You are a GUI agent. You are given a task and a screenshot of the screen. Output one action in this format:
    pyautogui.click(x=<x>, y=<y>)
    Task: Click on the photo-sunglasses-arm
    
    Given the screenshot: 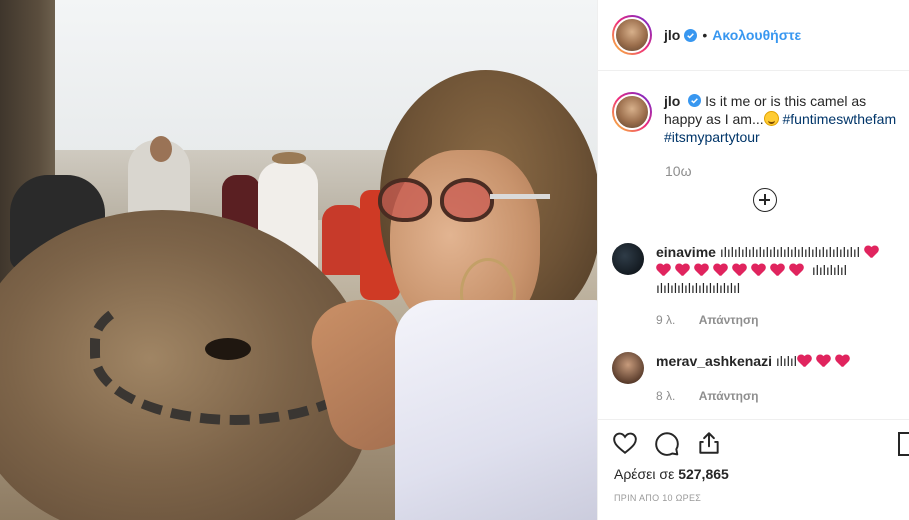 What is the action you would take?
    pyautogui.click(x=520, y=196)
    